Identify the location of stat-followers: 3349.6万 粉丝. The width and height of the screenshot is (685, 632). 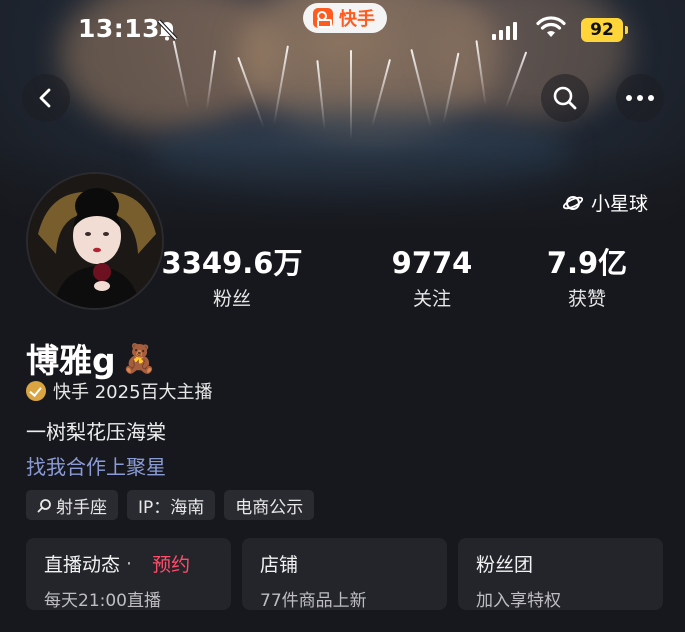
(232, 278).